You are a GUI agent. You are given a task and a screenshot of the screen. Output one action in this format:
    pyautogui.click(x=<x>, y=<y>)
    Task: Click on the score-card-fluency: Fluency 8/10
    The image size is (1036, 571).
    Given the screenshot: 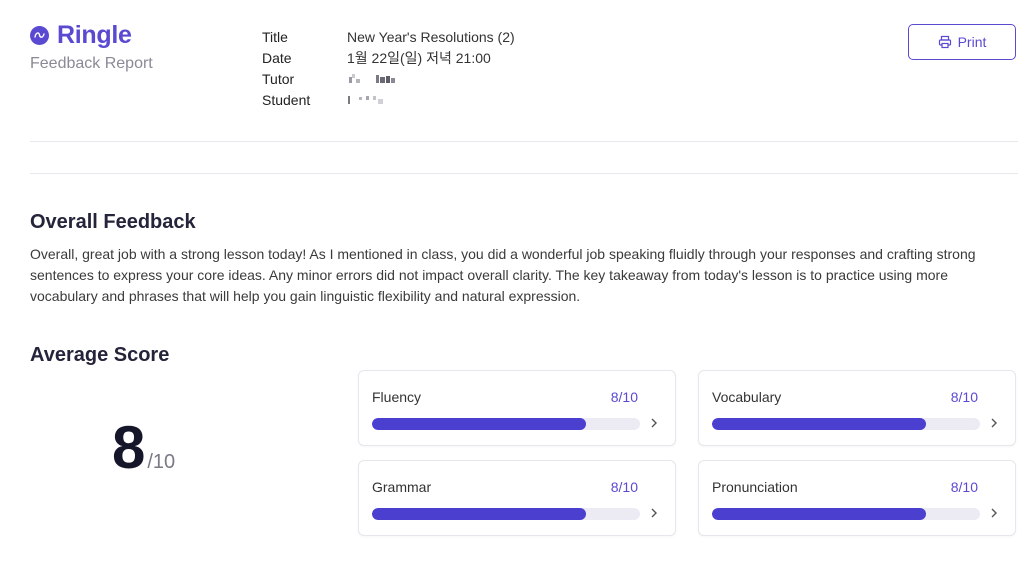 What is the action you would take?
    pyautogui.click(x=517, y=408)
    